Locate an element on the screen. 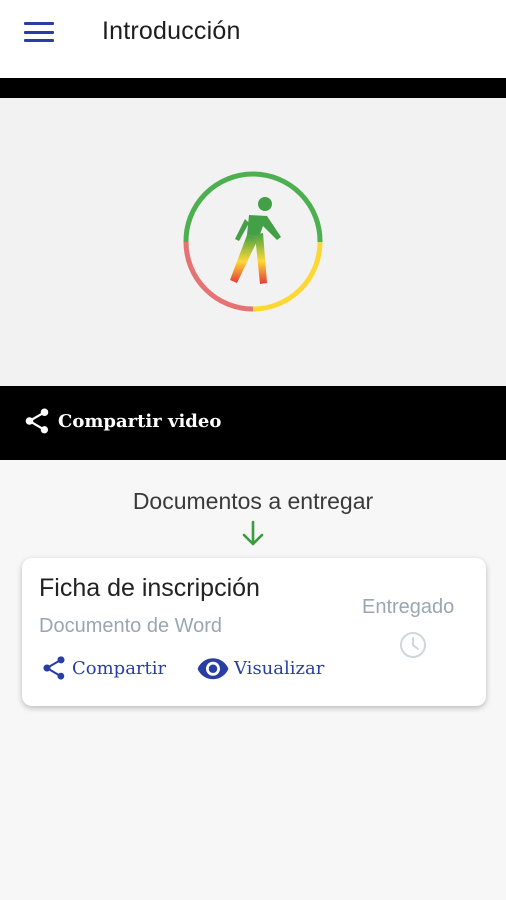  arrow-down-icon is located at coordinates (253, 533).